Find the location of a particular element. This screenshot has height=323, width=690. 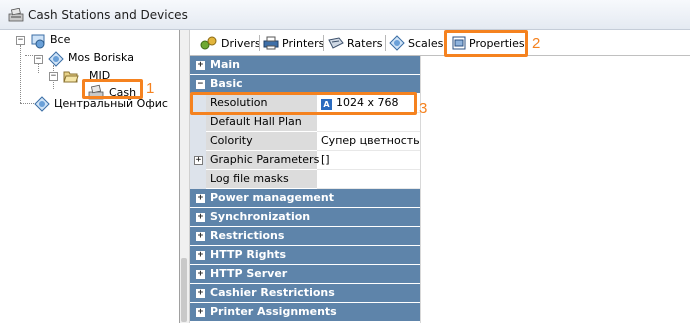

property-row-hall-plan: Default Hall Plan is located at coordinates (305, 122).